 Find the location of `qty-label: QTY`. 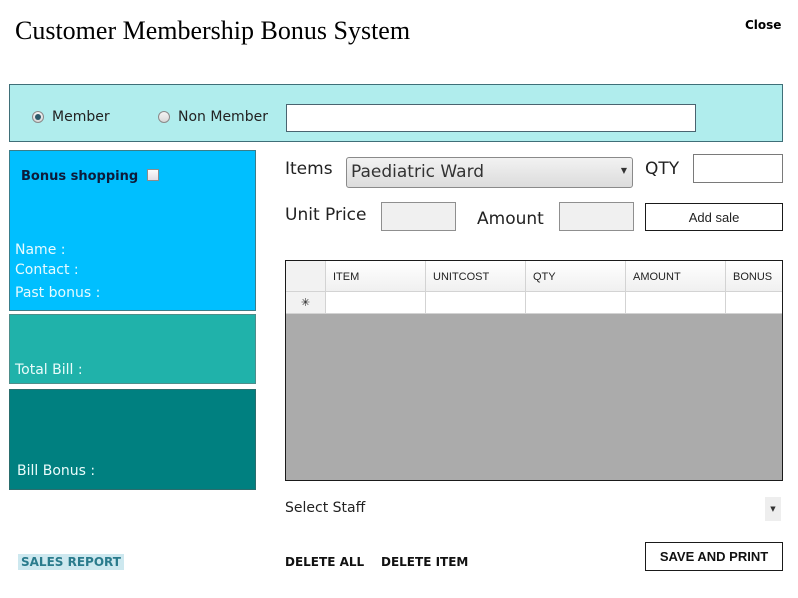

qty-label: QTY is located at coordinates (662, 169).